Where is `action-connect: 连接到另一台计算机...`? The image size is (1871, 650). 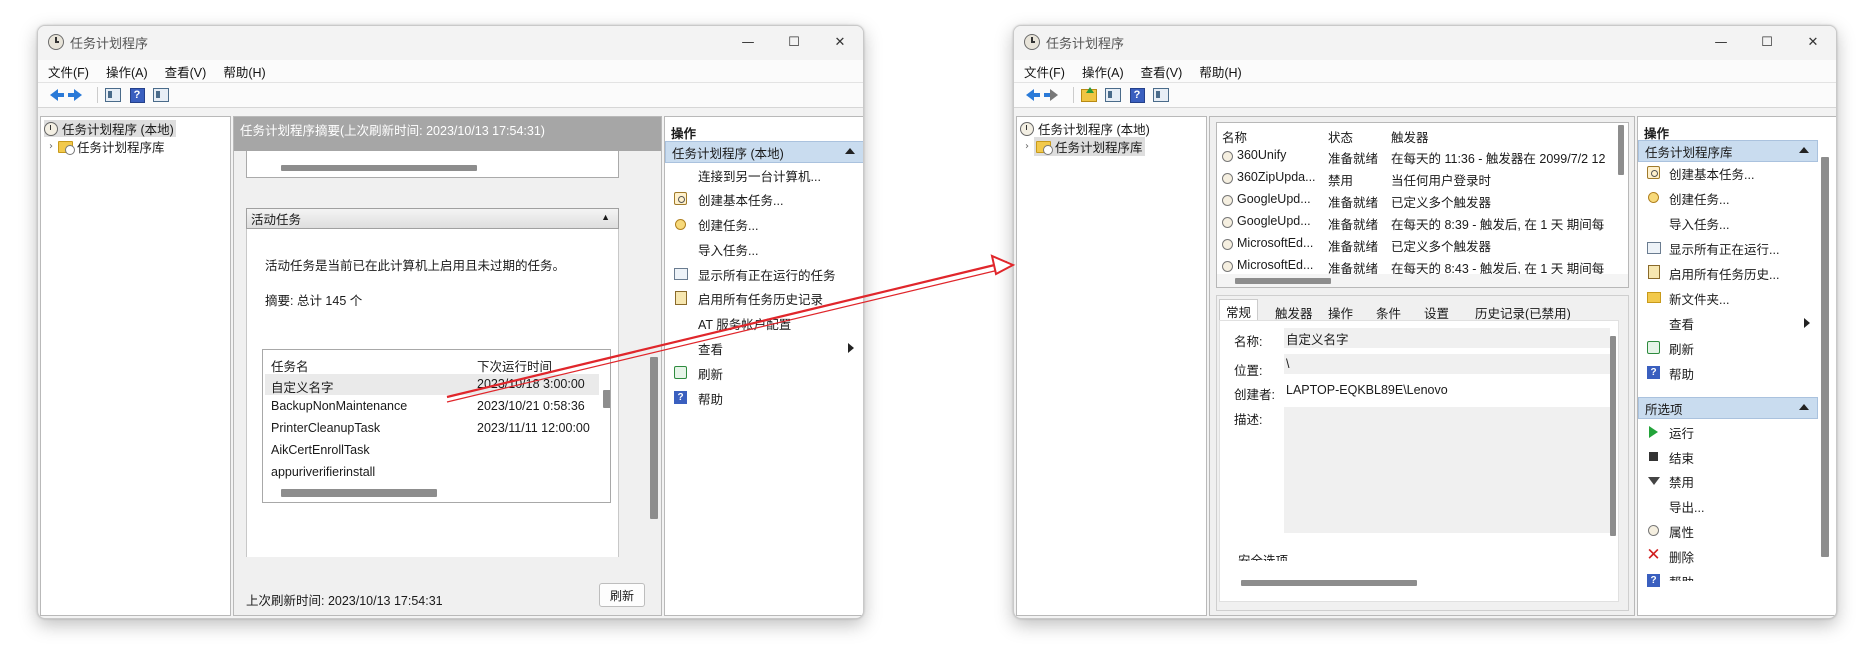 action-connect: 连接到另一台计算机... is located at coordinates (759, 175).